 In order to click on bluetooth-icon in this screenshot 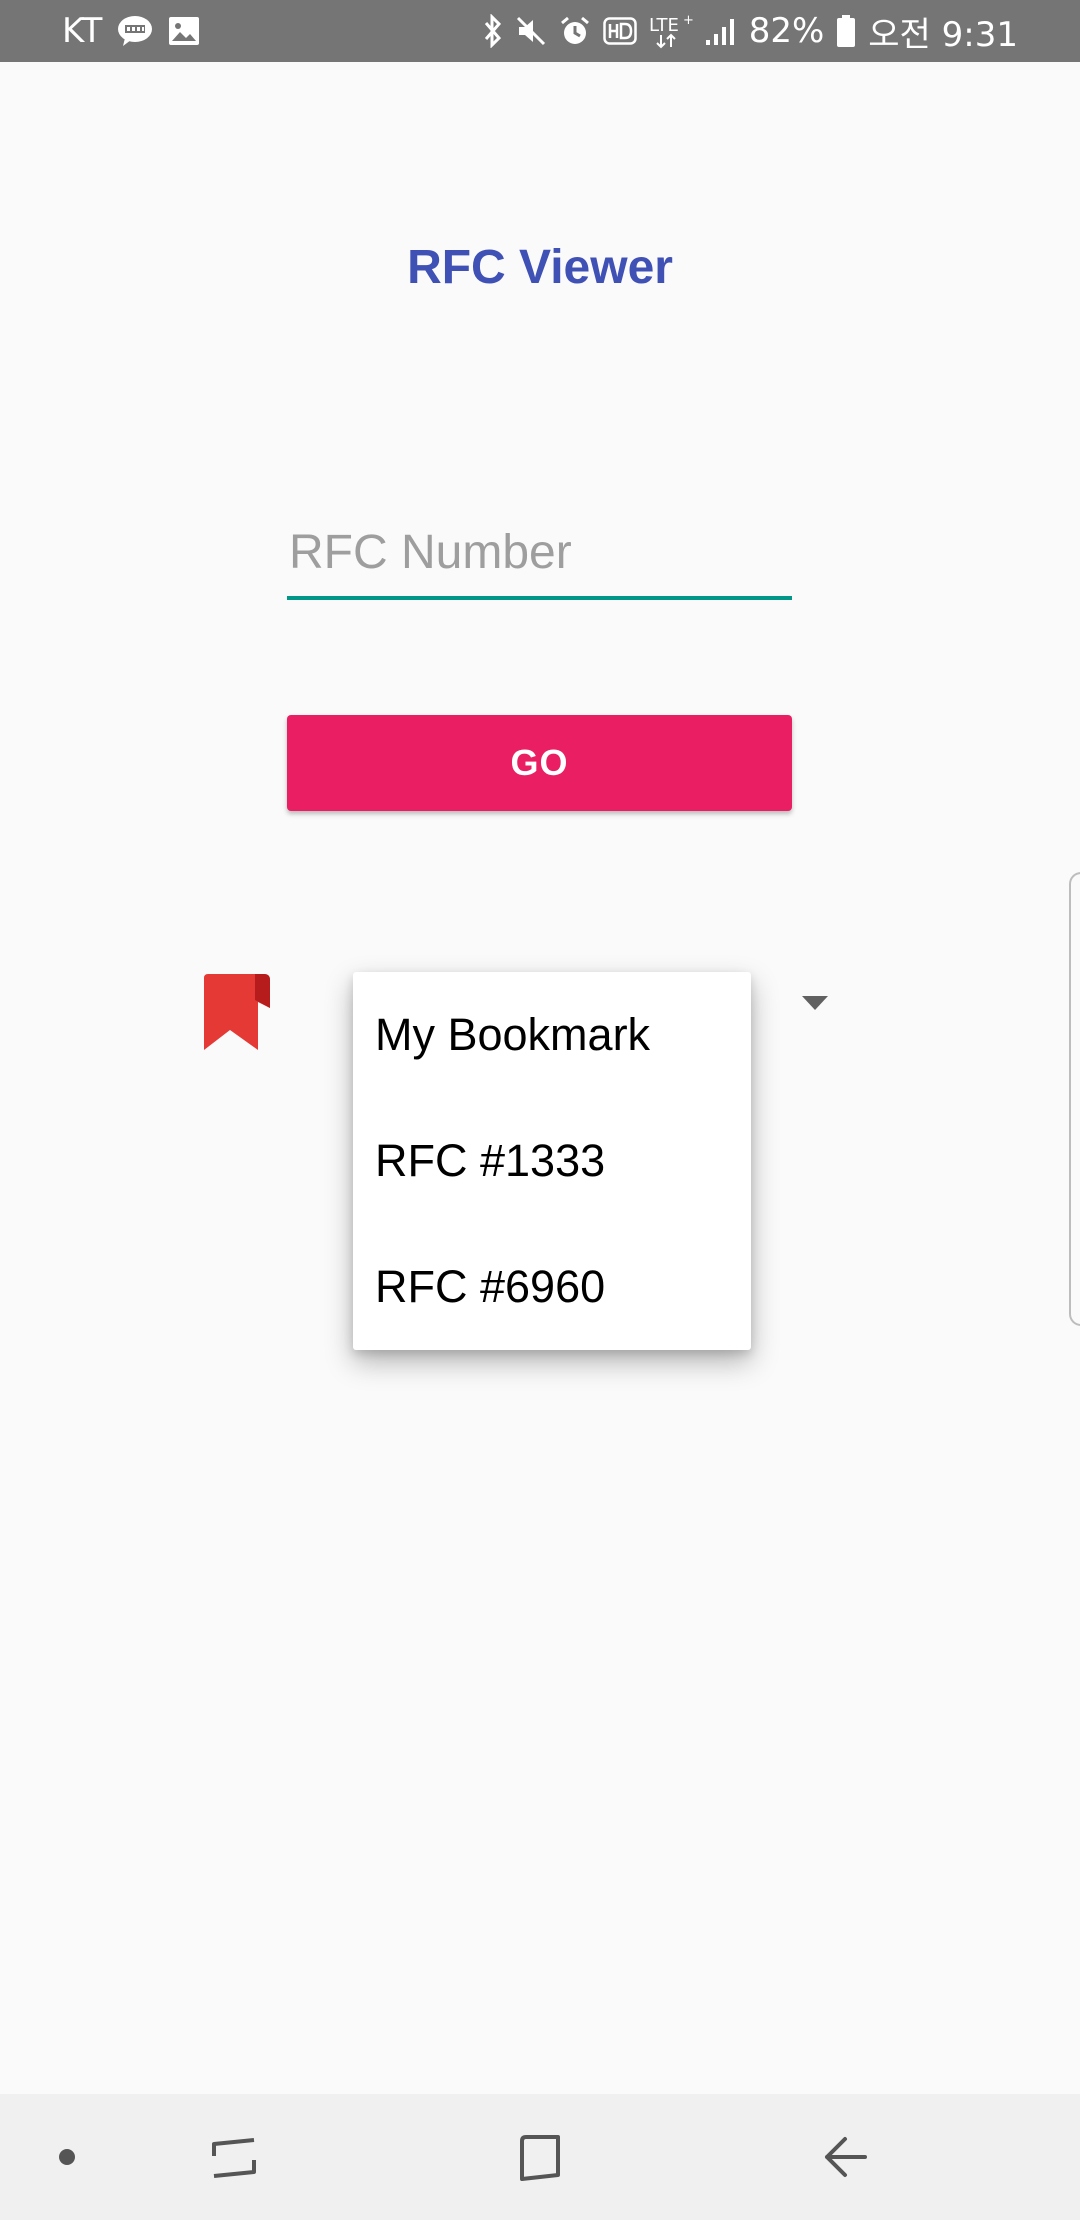, I will do `click(492, 31)`.